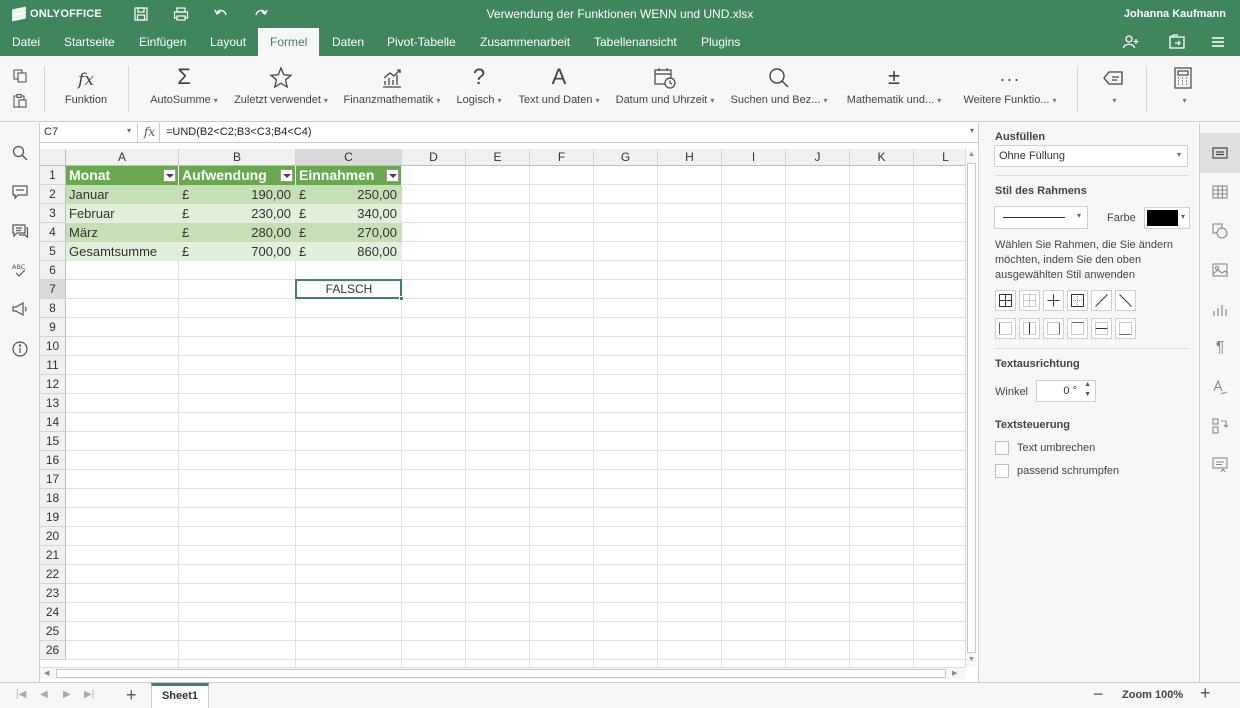 The width and height of the screenshot is (1240, 708). I want to click on share-user-icon, so click(1131, 42).